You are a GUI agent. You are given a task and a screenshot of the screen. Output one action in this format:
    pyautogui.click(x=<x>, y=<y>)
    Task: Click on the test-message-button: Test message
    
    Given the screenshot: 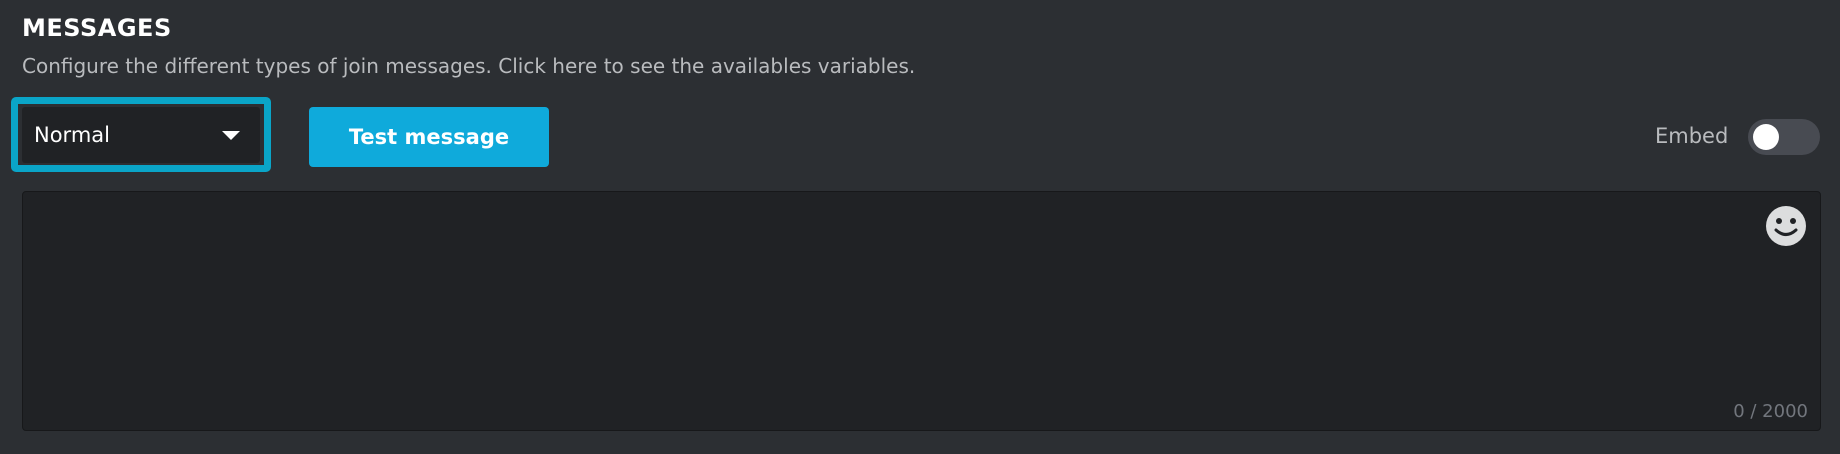 What is the action you would take?
    pyautogui.click(x=429, y=137)
    